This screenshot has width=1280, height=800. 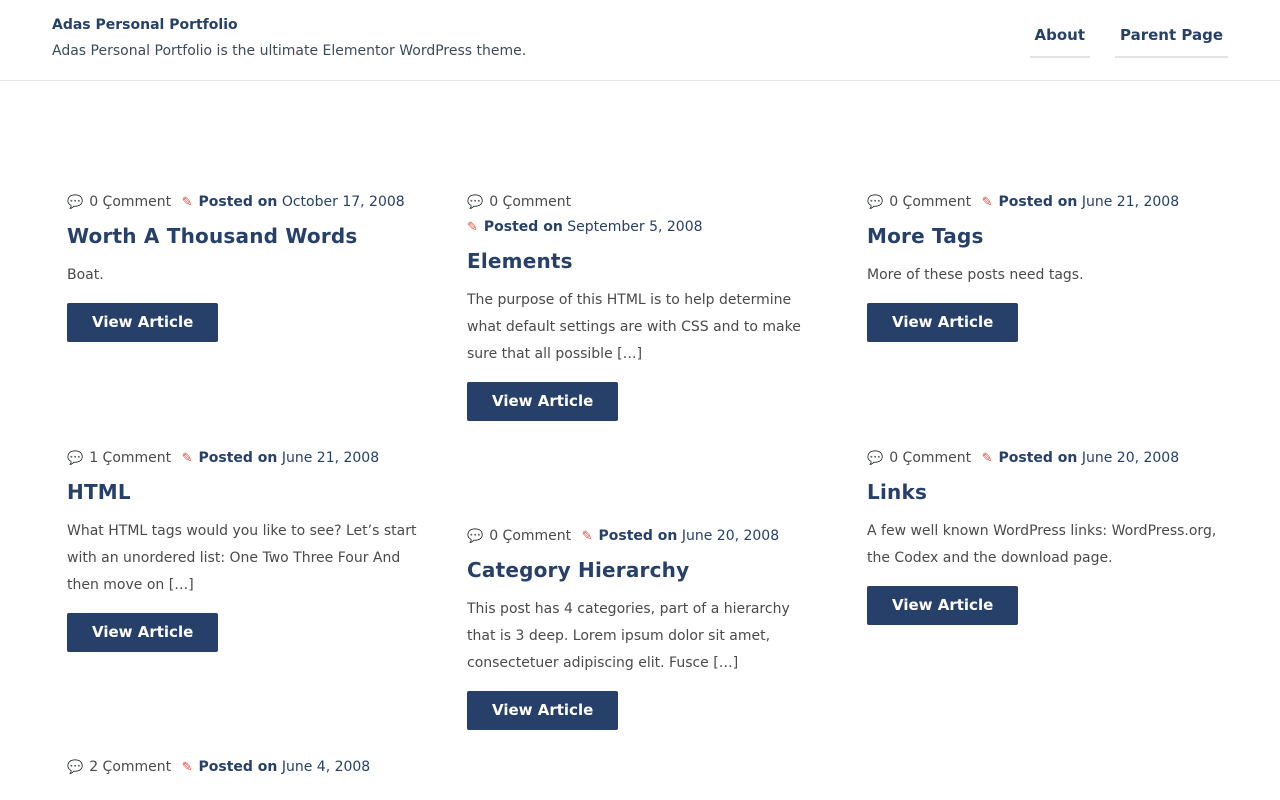 I want to click on nav-item-parent-page: Parent Page, so click(x=1171, y=42).